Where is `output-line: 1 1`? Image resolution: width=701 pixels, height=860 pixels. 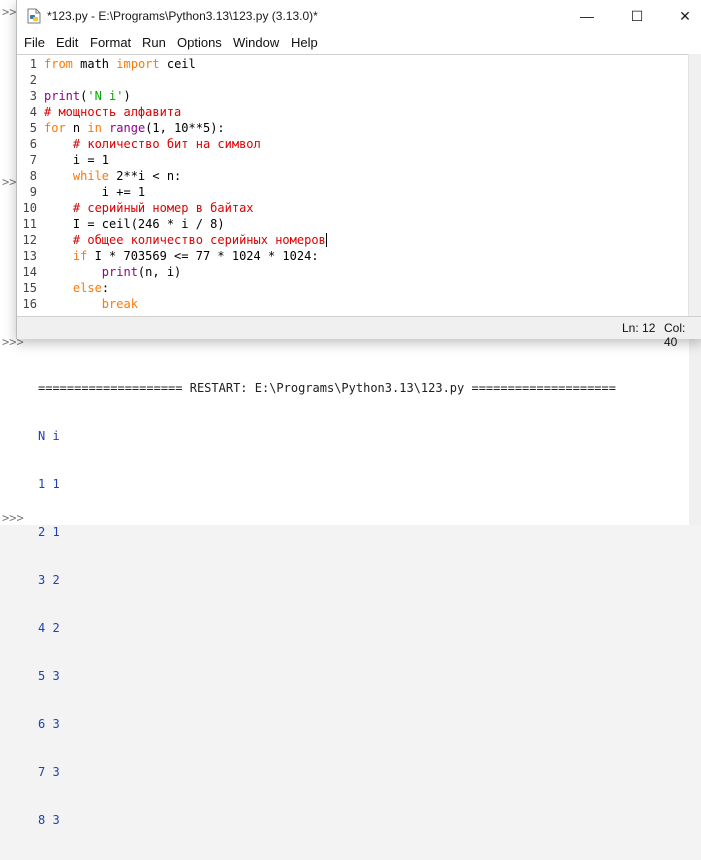
output-line: 1 1 is located at coordinates (49, 484).